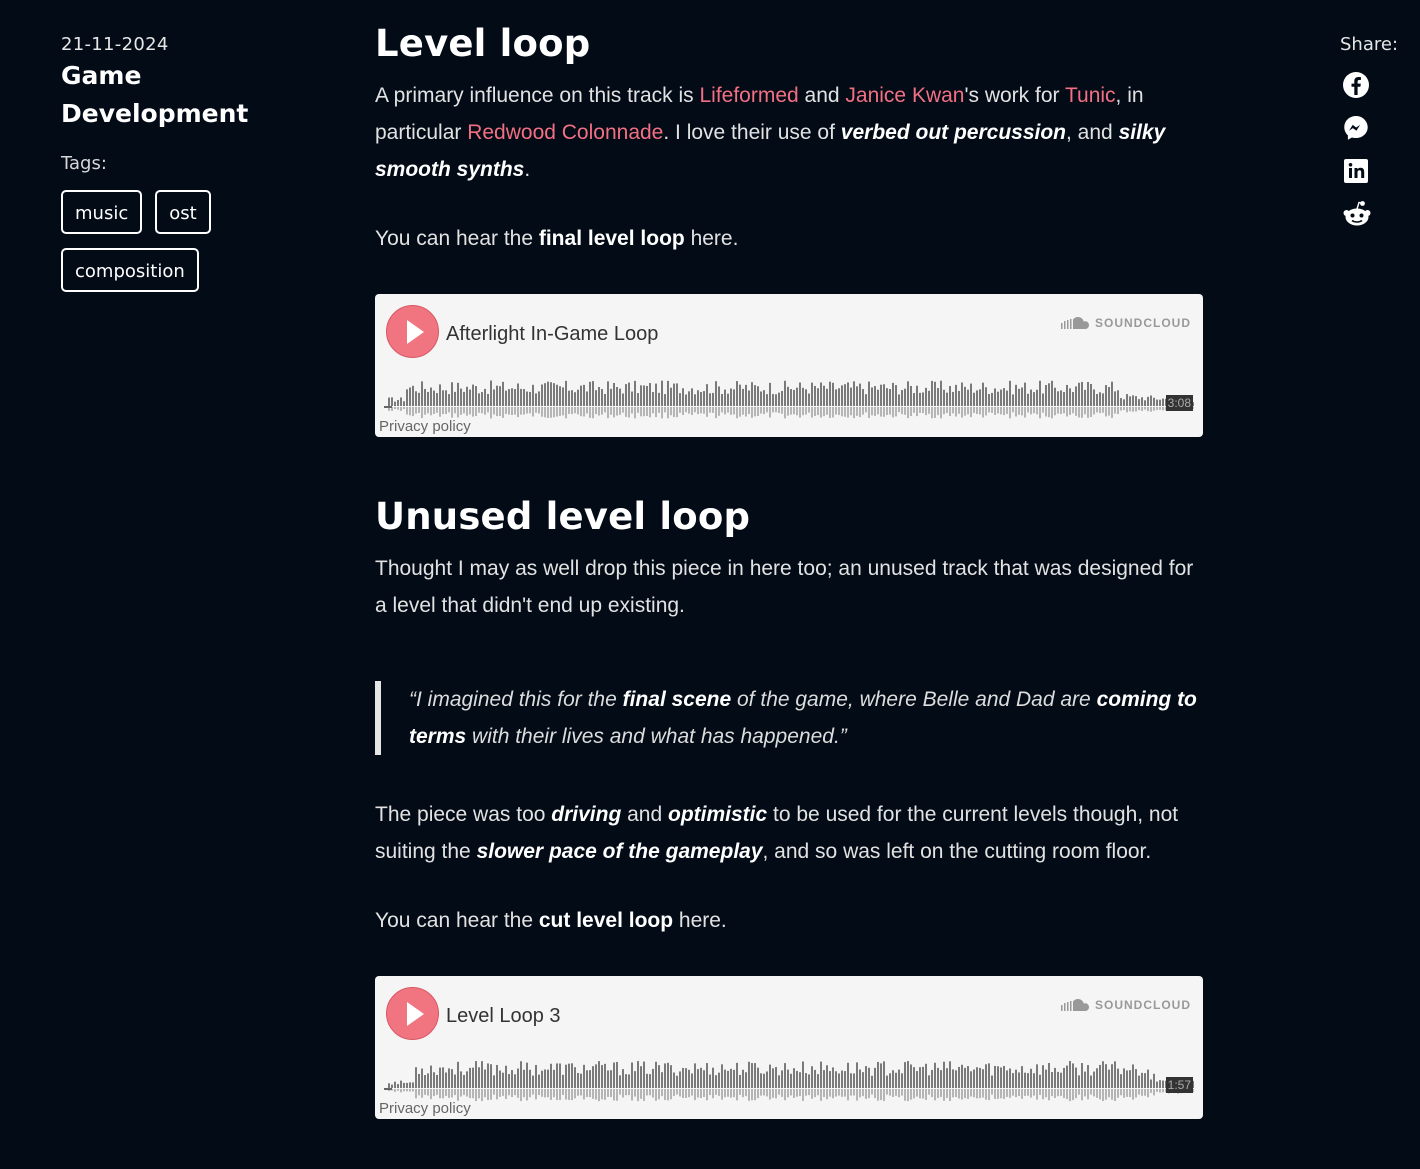  Describe the element at coordinates (1376, 128) in the screenshot. I see `messenger-icon` at that location.